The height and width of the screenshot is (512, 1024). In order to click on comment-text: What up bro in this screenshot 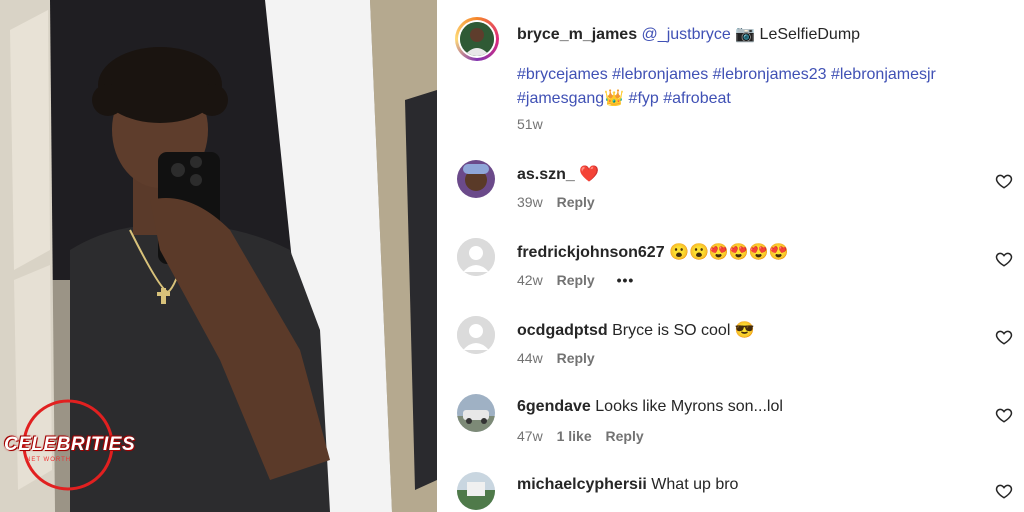, I will do `click(695, 484)`.